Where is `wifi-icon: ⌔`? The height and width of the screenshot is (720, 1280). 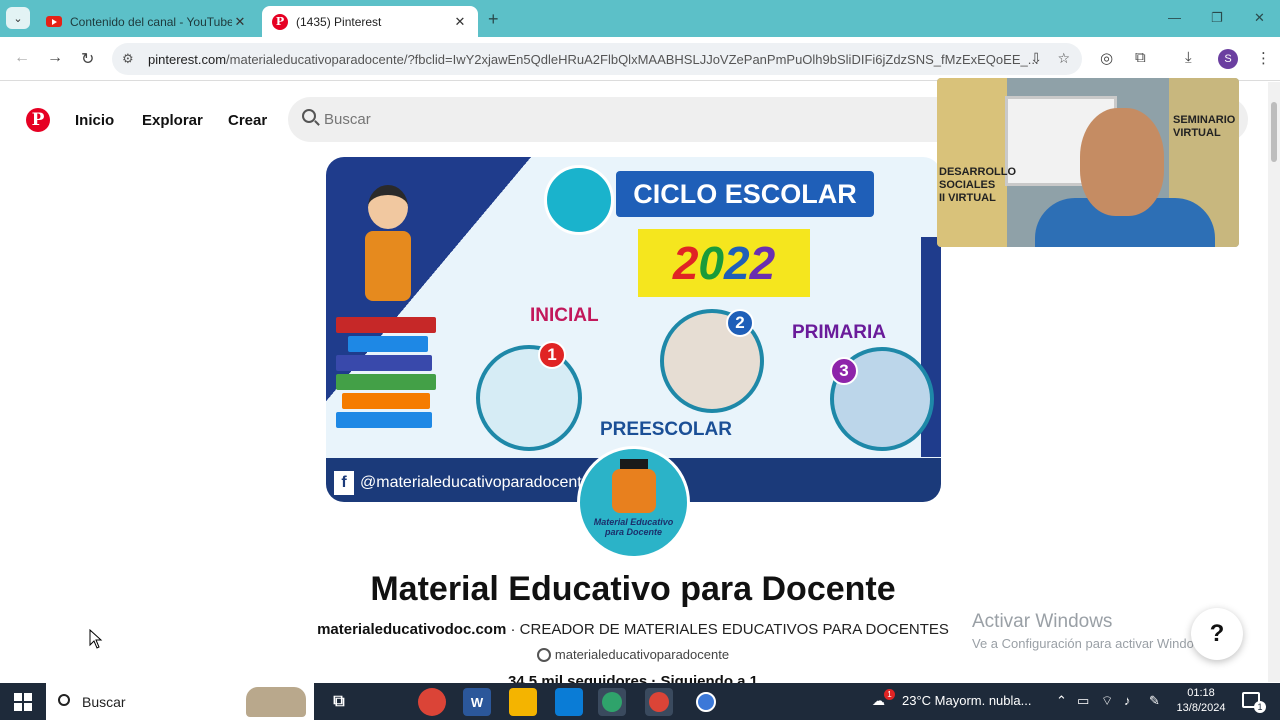 wifi-icon: ⌔ is located at coordinates (1107, 701).